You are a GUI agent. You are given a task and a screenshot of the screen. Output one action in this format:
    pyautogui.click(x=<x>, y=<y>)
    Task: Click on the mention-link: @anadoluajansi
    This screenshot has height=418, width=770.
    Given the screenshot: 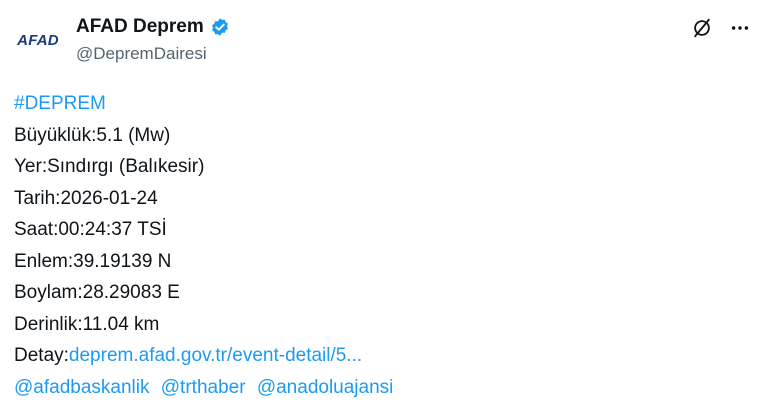 What is the action you would take?
    pyautogui.click(x=325, y=387)
    